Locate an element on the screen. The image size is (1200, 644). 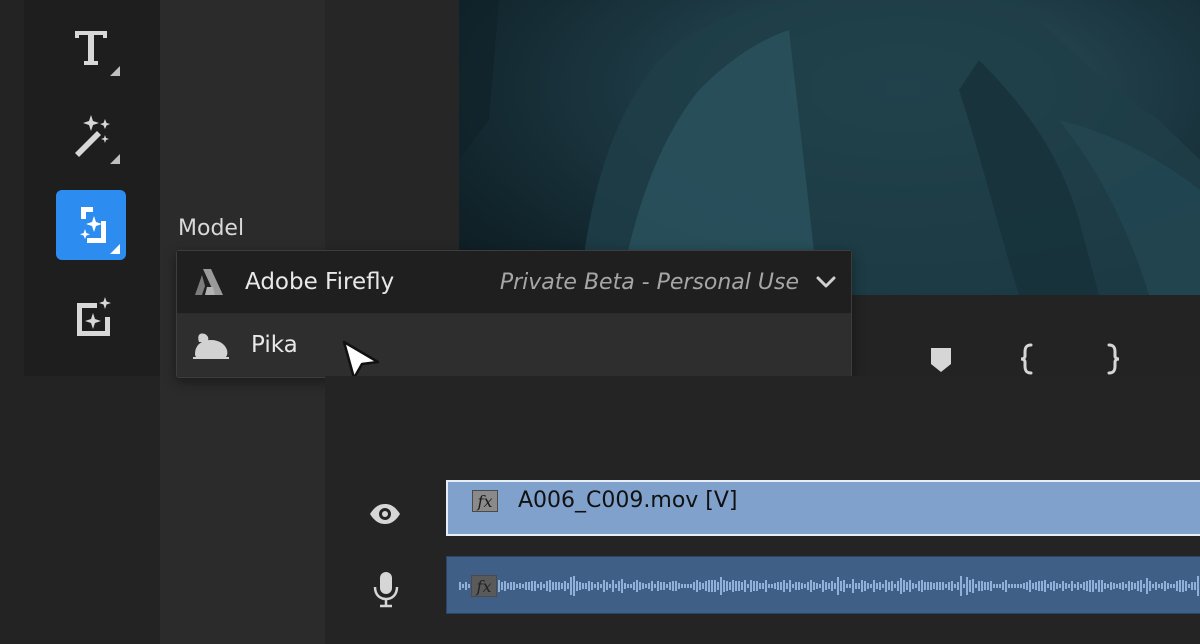
model-label: Model is located at coordinates (211, 228).